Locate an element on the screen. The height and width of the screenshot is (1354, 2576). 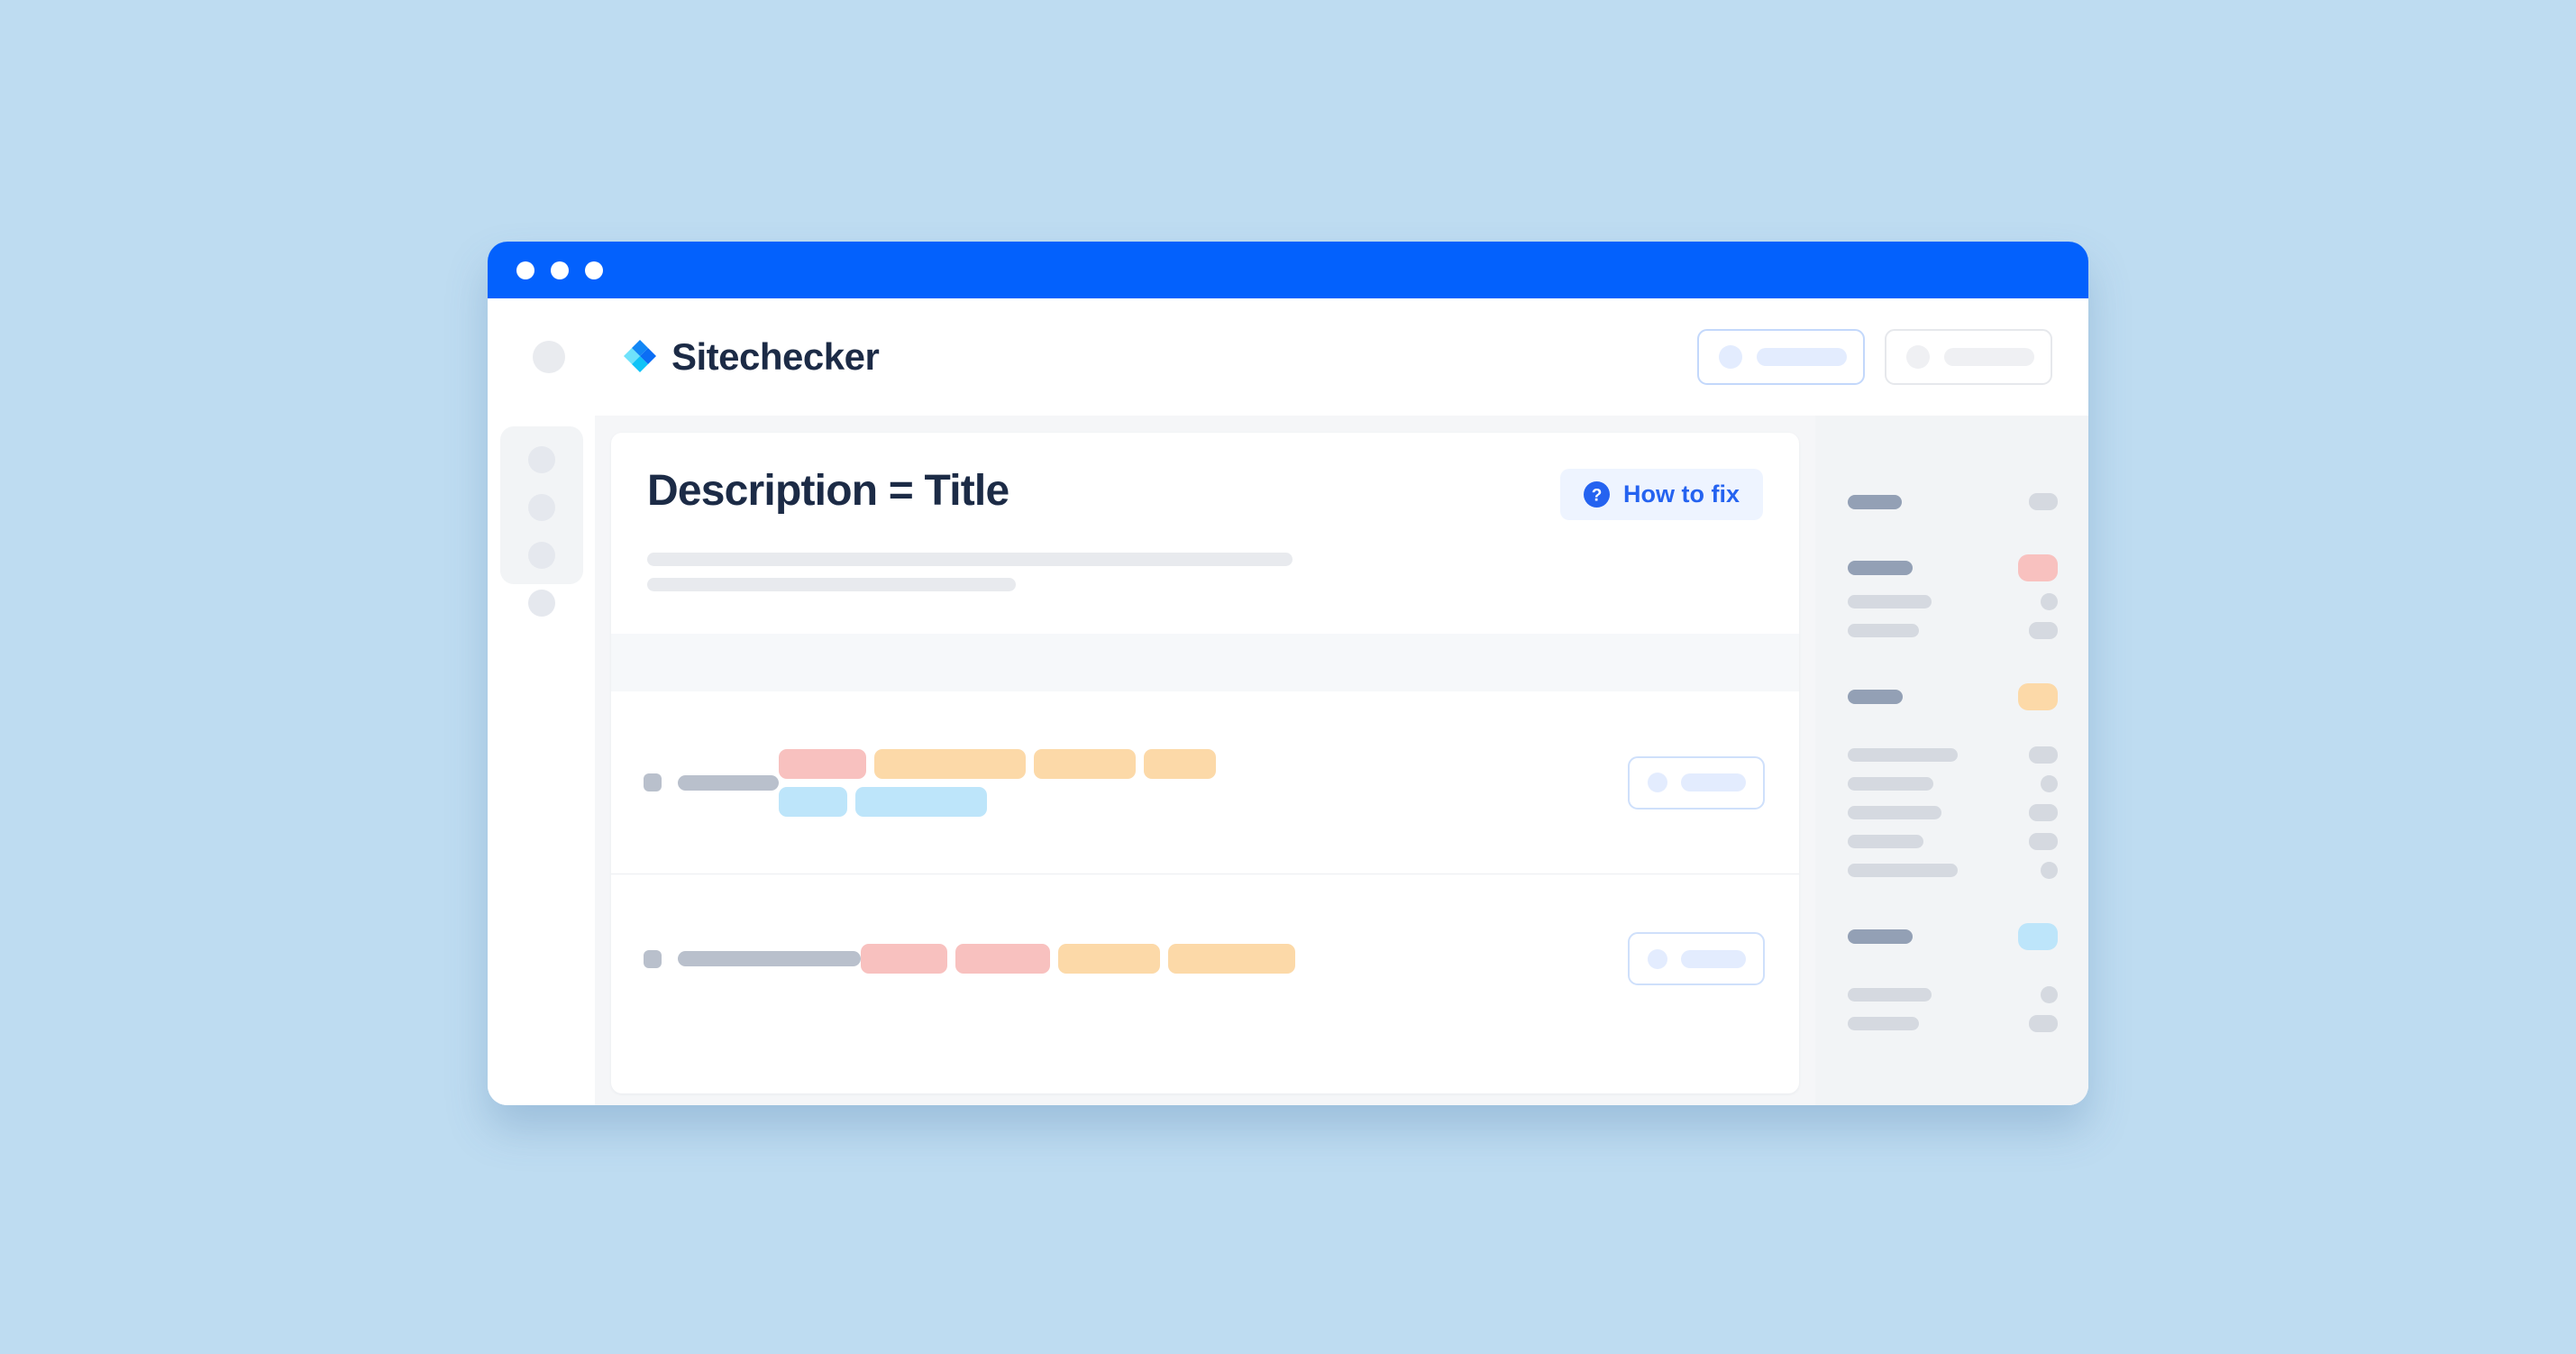
maximize-dot is located at coordinates (594, 270).